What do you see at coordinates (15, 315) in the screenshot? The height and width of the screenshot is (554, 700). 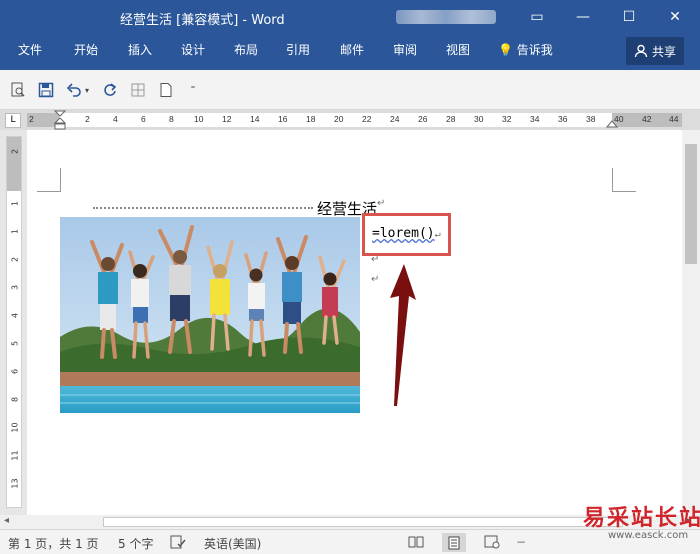 I see `vruler-number: 4` at bounding box center [15, 315].